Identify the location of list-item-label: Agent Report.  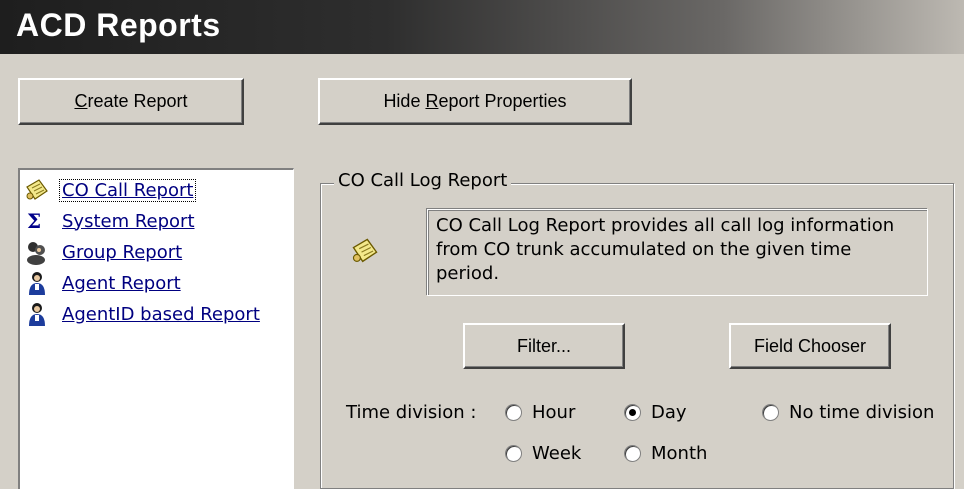
(121, 283).